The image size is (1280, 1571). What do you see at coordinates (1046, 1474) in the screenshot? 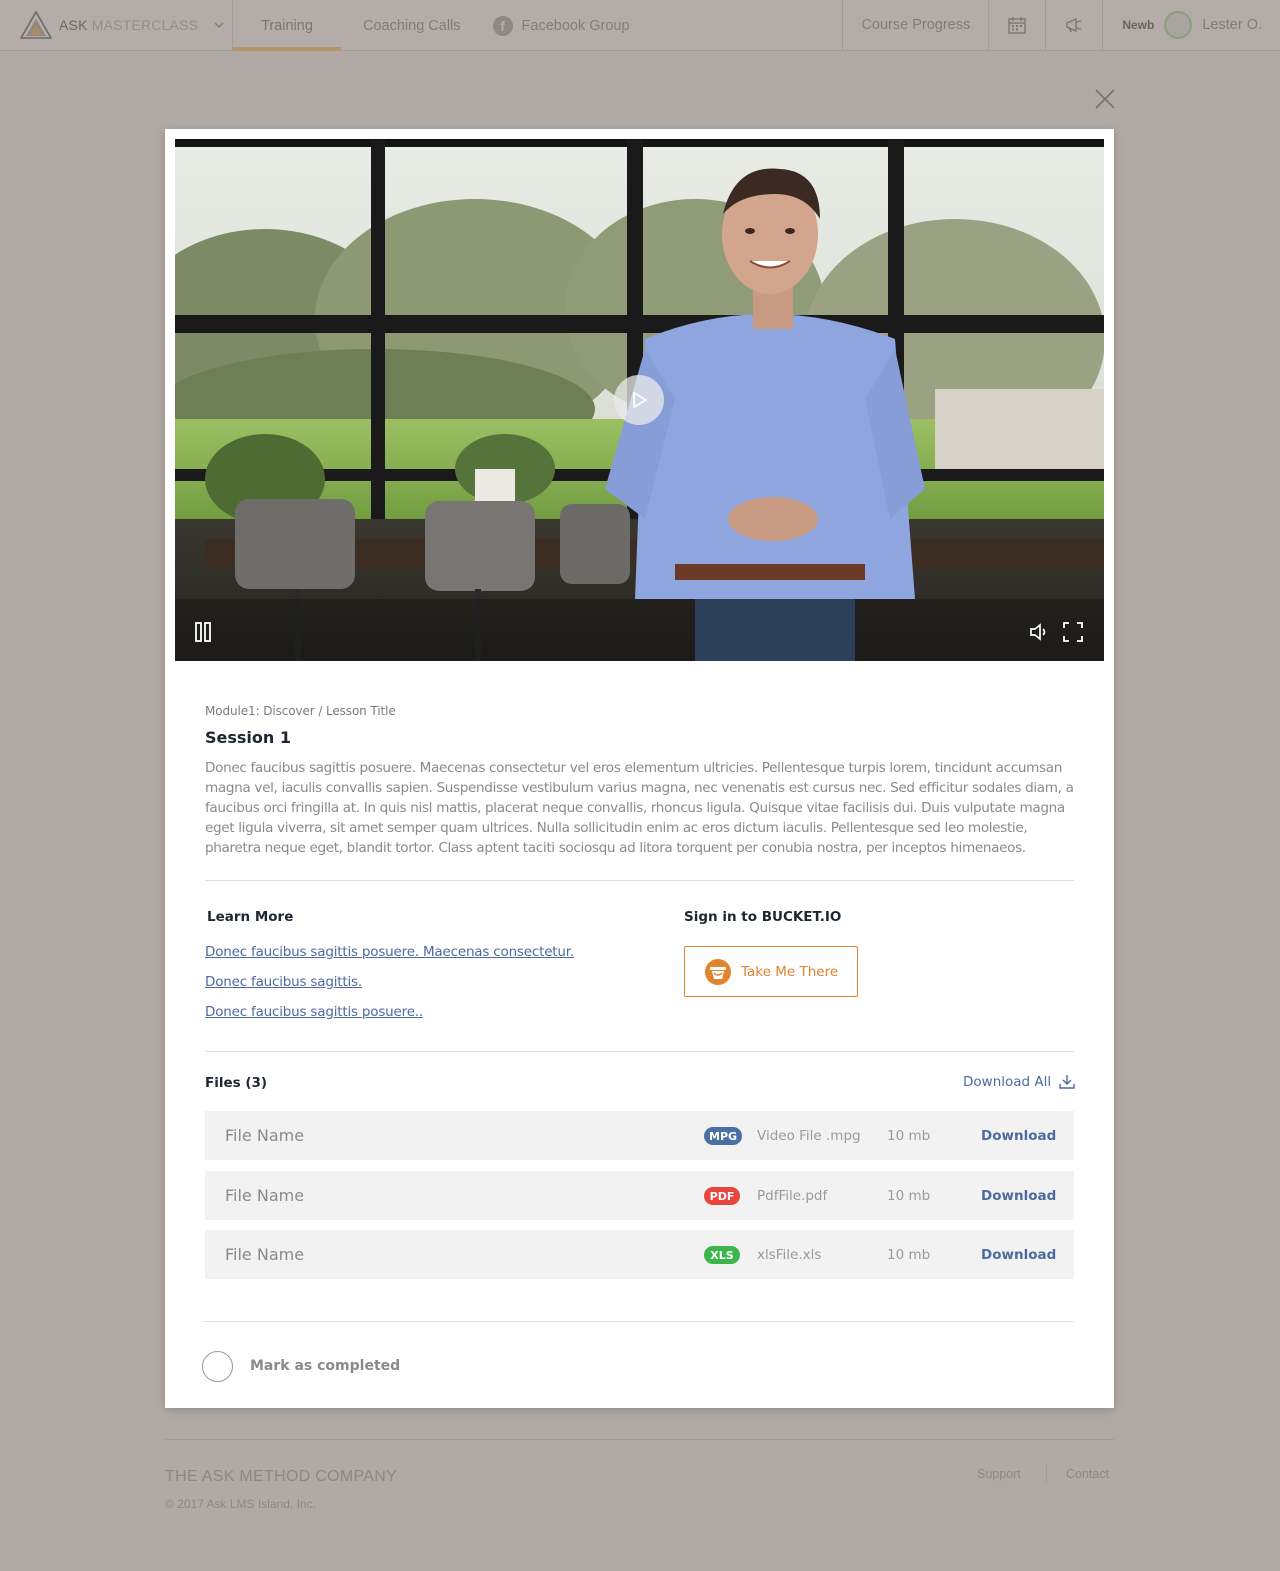
I see `footer-separator` at bounding box center [1046, 1474].